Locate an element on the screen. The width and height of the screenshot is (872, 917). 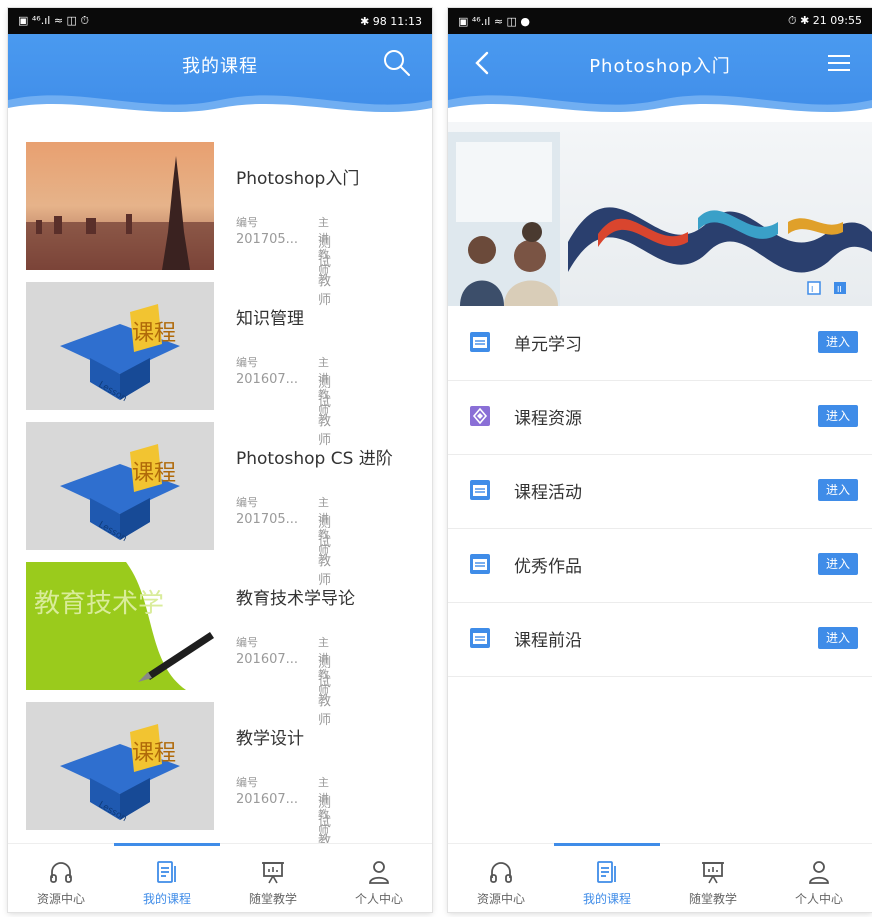
course-name: Photoshop CS 进阶 is located at coordinates (314, 459).